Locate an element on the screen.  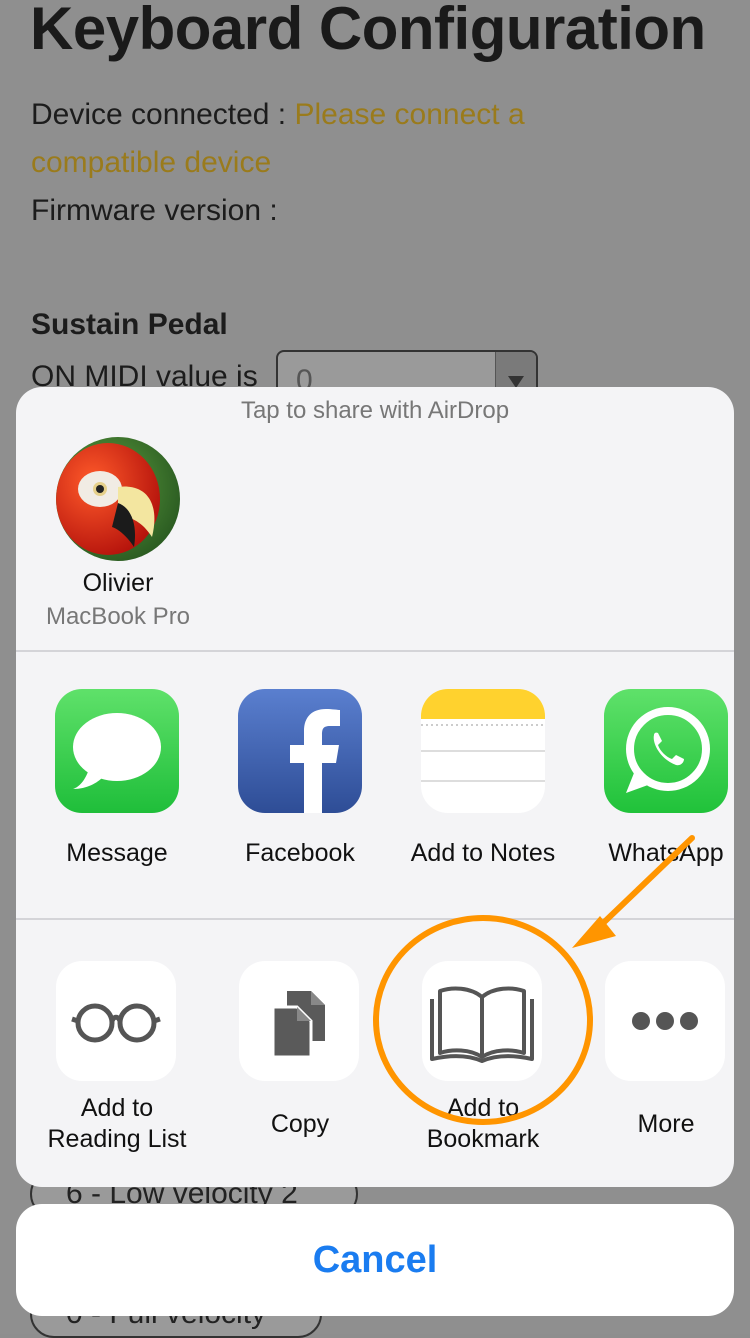
device-connected-row: Device connected : Please connect a is located at coordinates (278, 115).